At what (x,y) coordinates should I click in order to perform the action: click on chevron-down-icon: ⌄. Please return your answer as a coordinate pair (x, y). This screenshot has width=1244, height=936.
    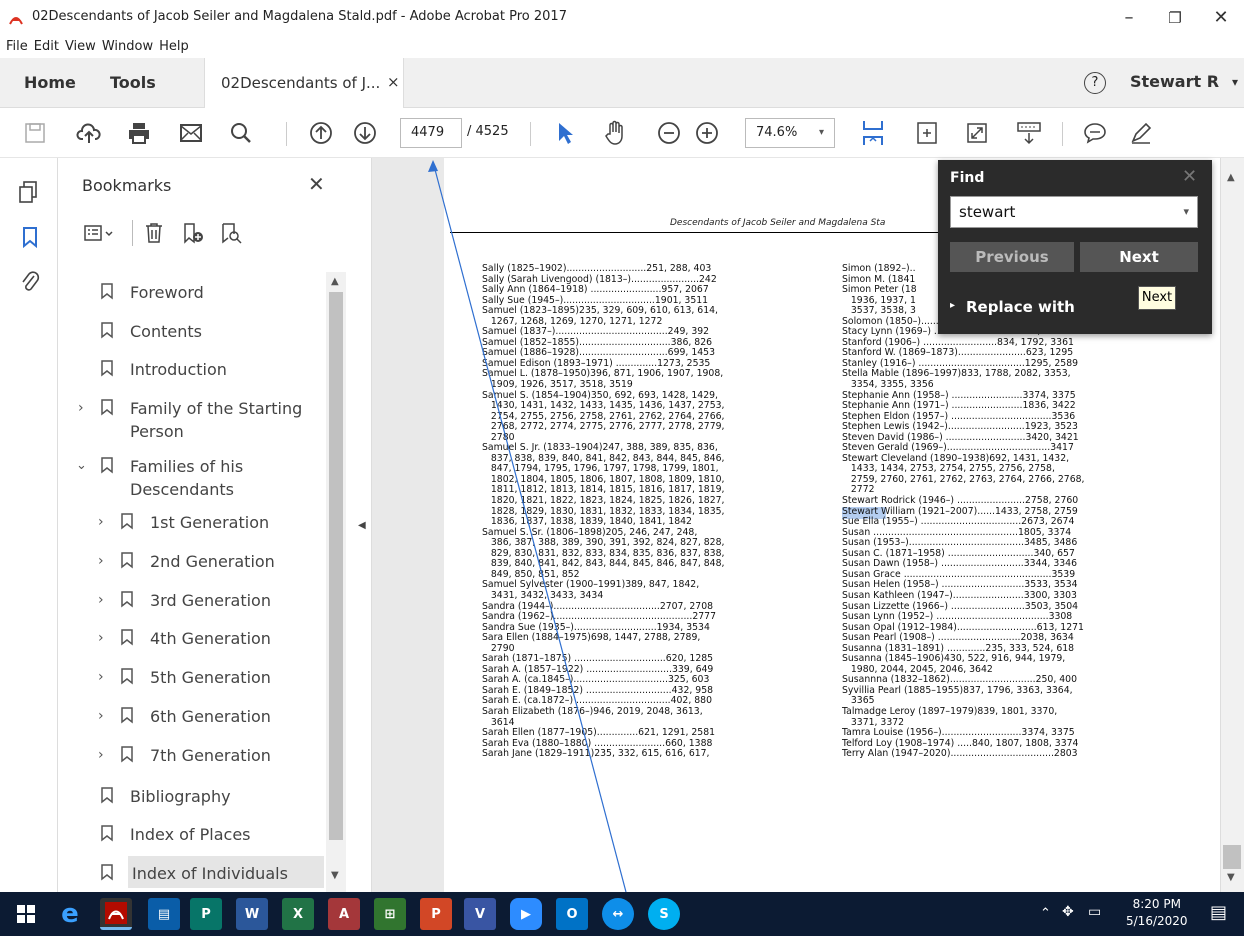
    Looking at the image, I should click on (81, 465).